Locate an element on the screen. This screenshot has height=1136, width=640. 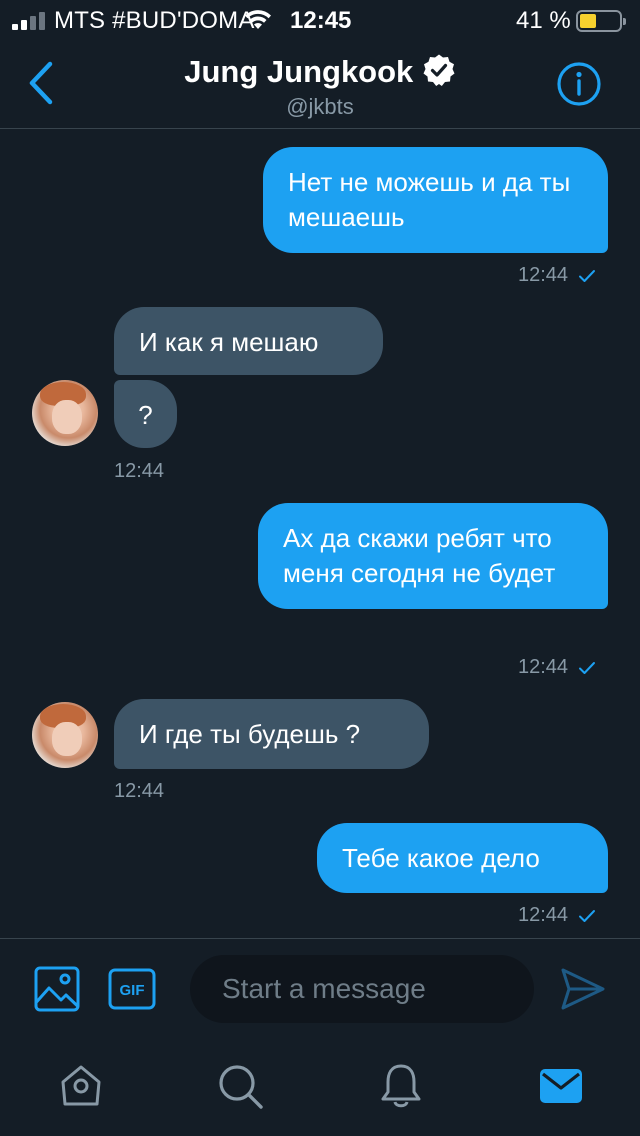
send-icon is located at coordinates (583, 989).